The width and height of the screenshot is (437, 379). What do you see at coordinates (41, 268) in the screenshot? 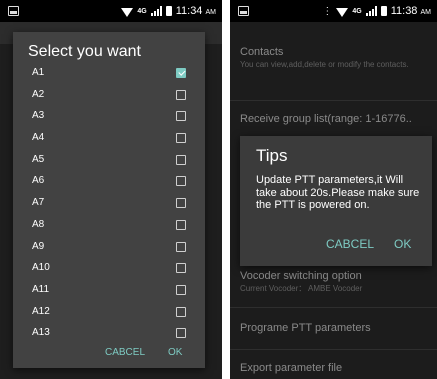
I see `option-label: A10` at bounding box center [41, 268].